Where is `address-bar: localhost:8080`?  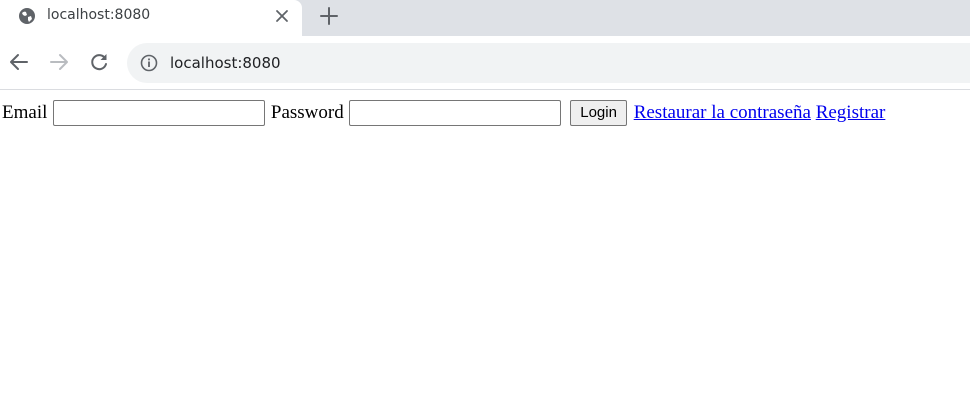 address-bar: localhost:8080 is located at coordinates (548, 63).